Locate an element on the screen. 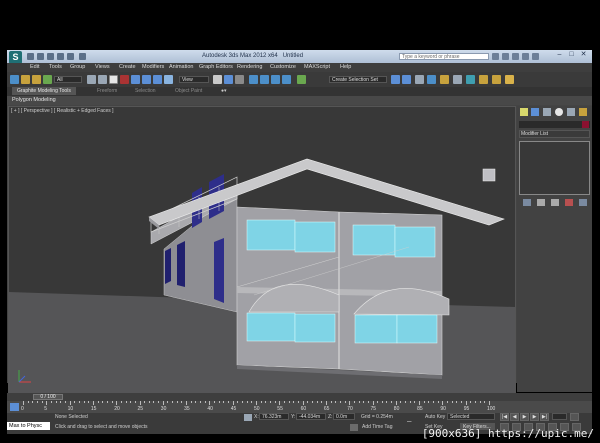 This screenshot has height=443, width=600. menu-maxscript: MAXScript is located at coordinates (317, 67).